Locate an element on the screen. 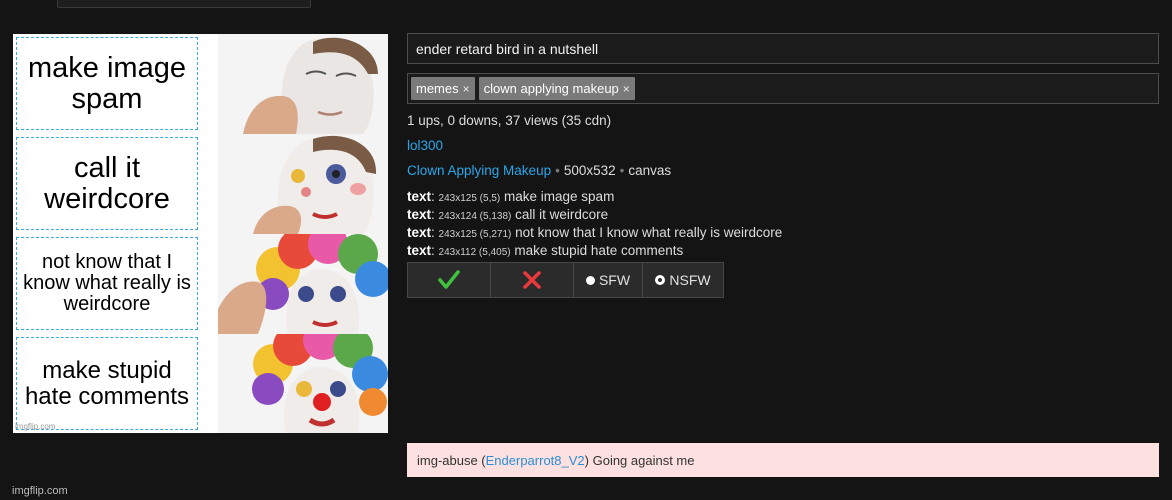 This screenshot has height=500, width=1172. approve-button is located at coordinates (449, 280).